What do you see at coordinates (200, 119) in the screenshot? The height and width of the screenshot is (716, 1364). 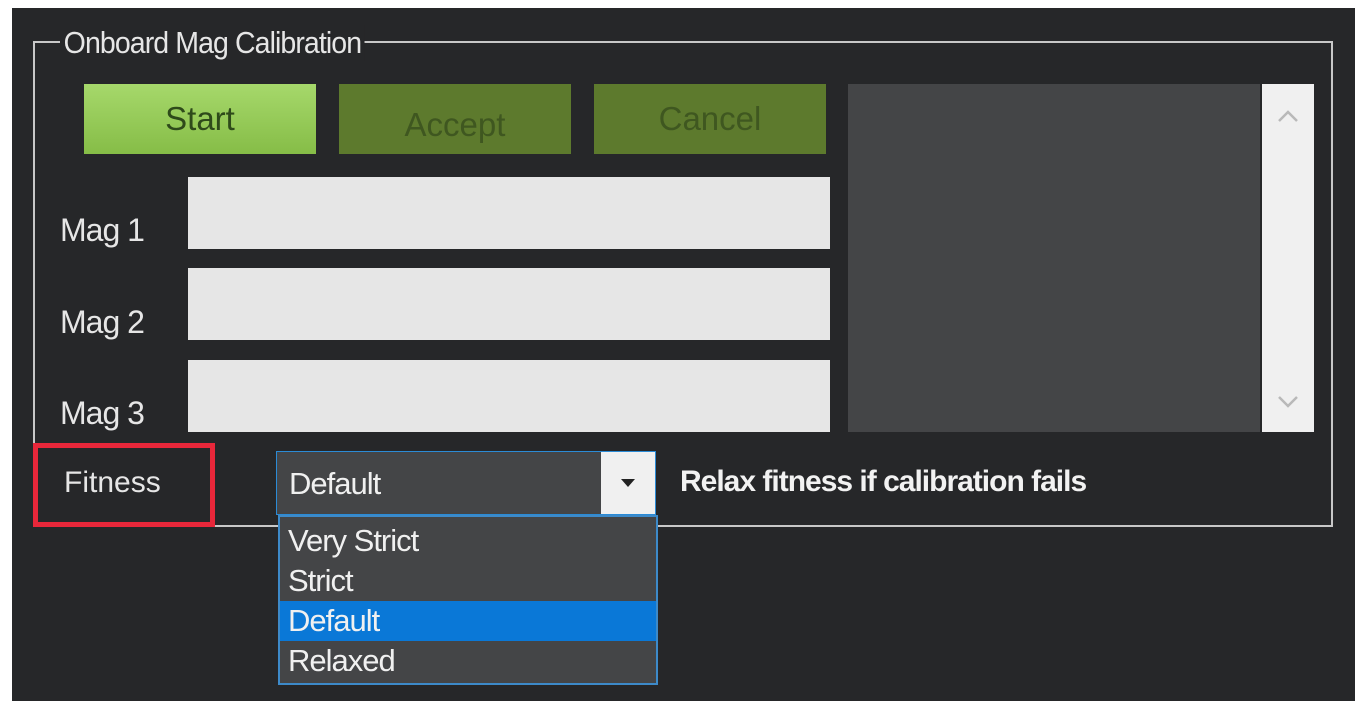 I see `start-button: Start` at bounding box center [200, 119].